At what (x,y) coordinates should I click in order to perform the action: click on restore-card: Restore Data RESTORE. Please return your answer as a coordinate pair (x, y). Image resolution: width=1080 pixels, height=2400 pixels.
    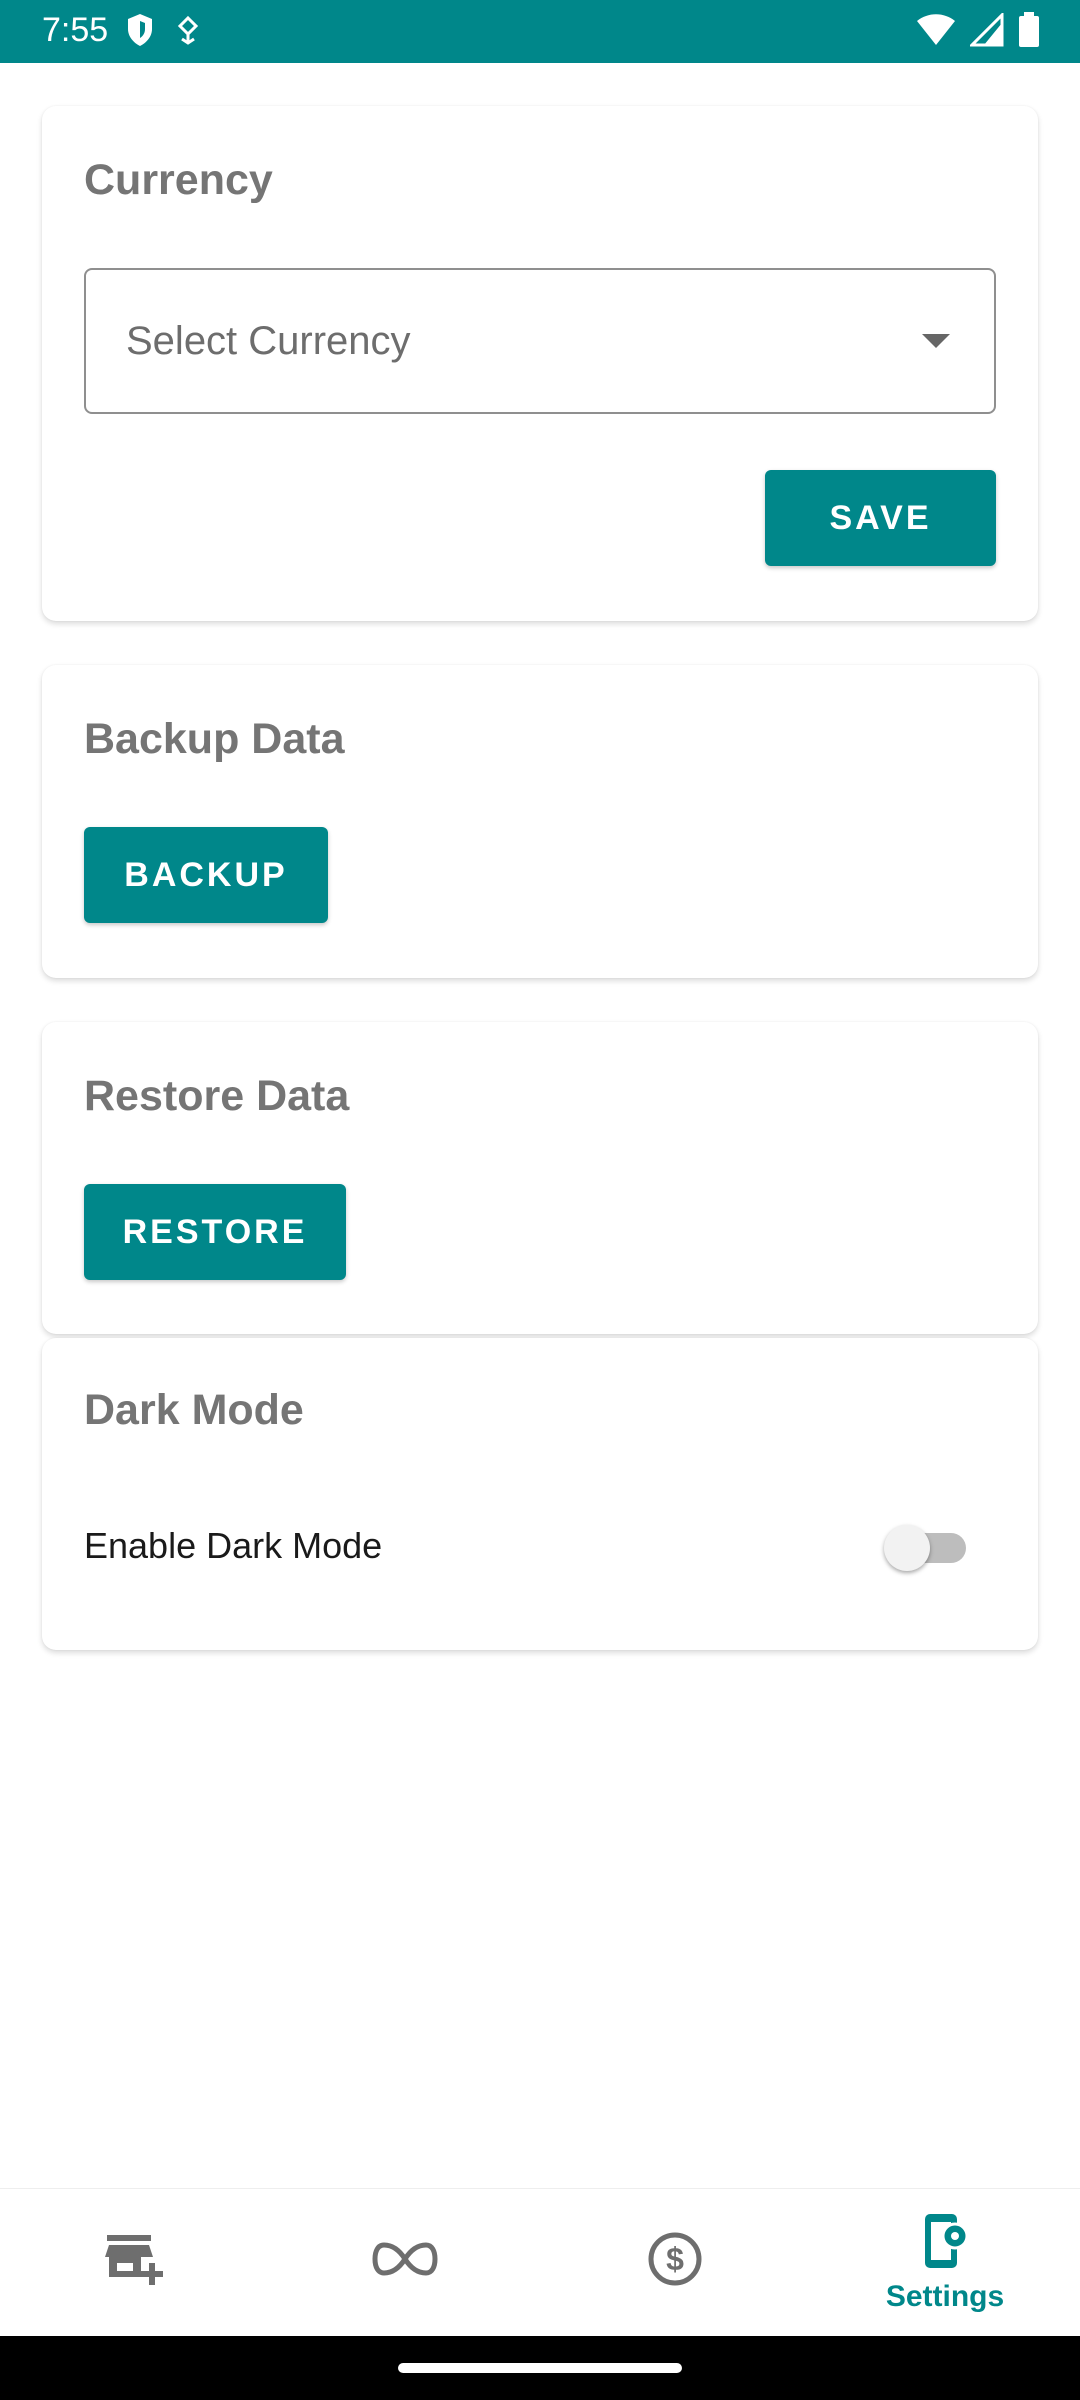
    Looking at the image, I should click on (540, 1178).